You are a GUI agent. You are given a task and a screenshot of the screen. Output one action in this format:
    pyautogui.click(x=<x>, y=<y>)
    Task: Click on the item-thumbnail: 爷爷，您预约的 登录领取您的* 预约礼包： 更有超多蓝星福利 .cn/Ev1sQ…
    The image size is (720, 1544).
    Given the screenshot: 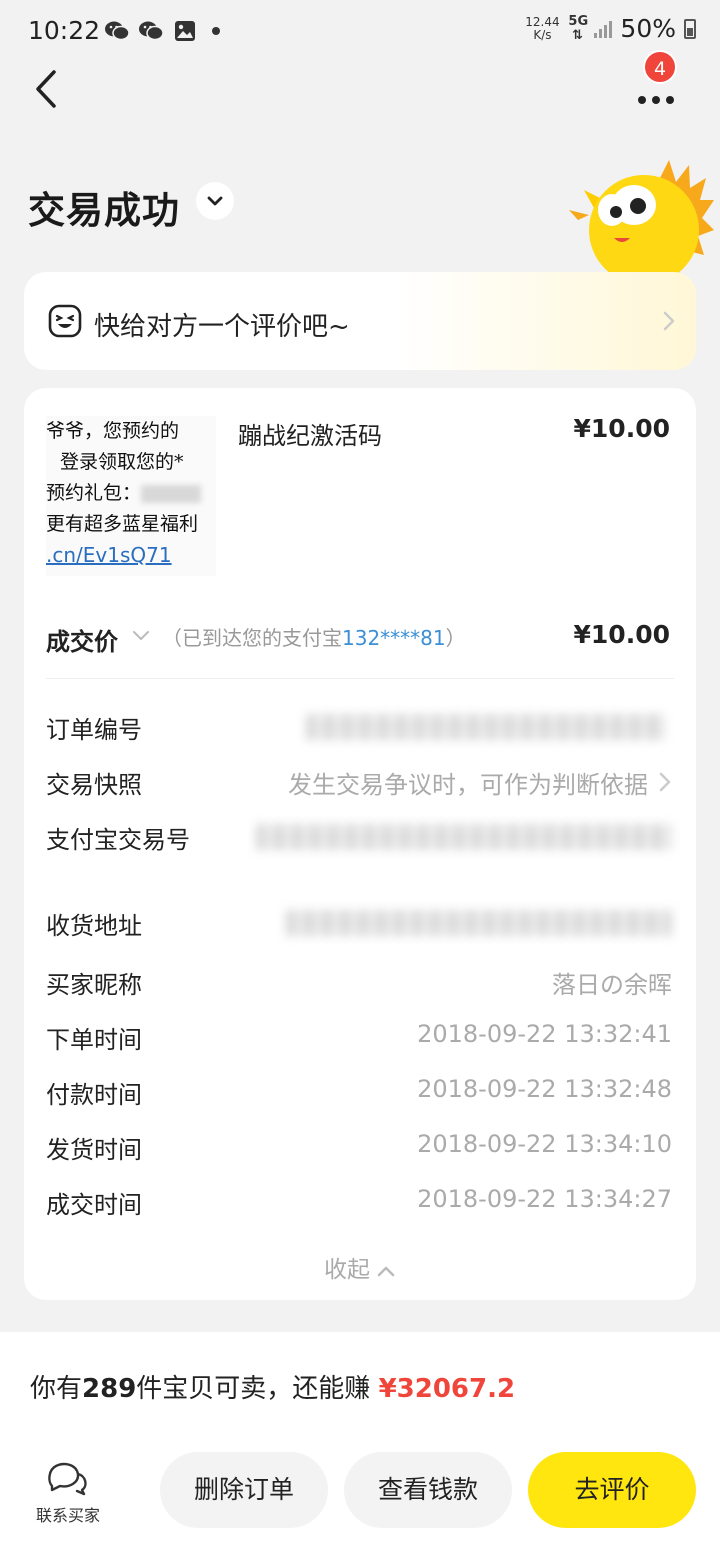 What is the action you would take?
    pyautogui.click(x=131, y=496)
    